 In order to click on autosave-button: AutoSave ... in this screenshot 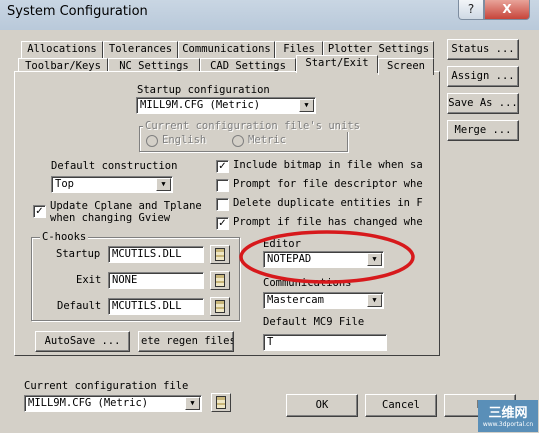, I will do `click(82, 341)`.